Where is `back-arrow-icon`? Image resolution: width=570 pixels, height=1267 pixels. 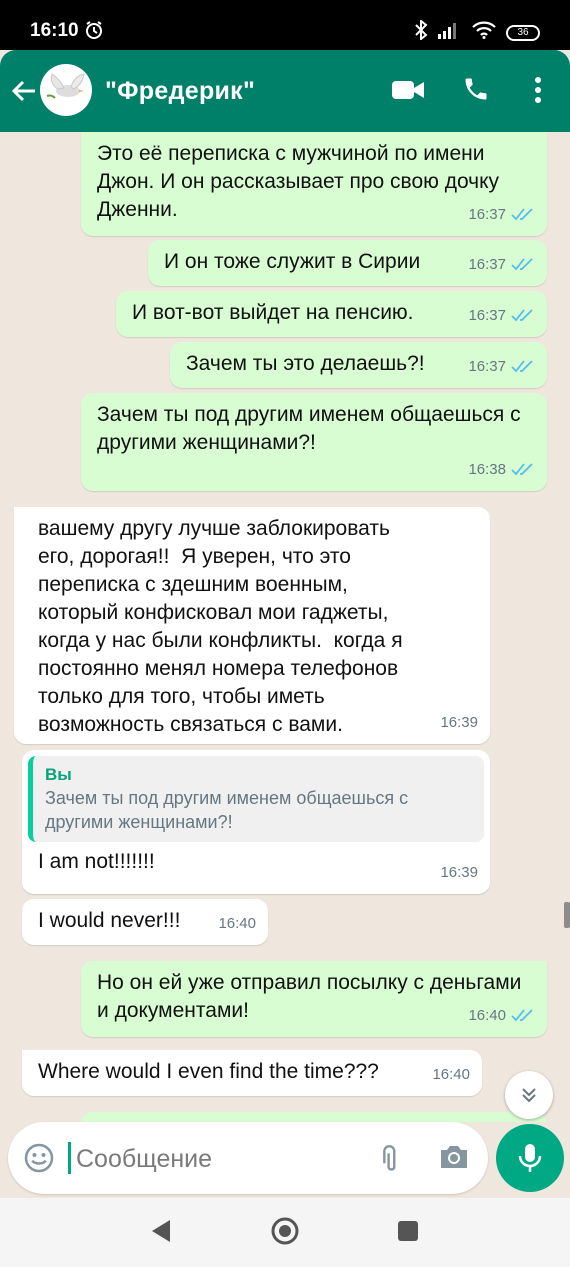
back-arrow-icon is located at coordinates (24, 93).